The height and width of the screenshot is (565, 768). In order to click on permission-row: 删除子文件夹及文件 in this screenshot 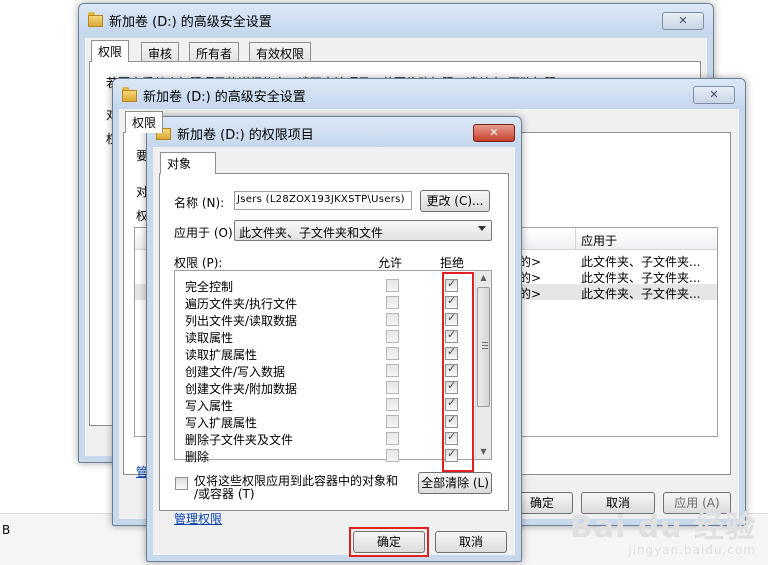, I will do `click(330, 438)`.